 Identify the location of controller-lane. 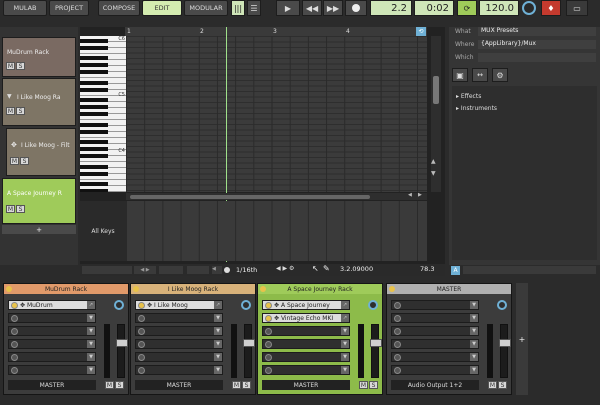
(276, 231).